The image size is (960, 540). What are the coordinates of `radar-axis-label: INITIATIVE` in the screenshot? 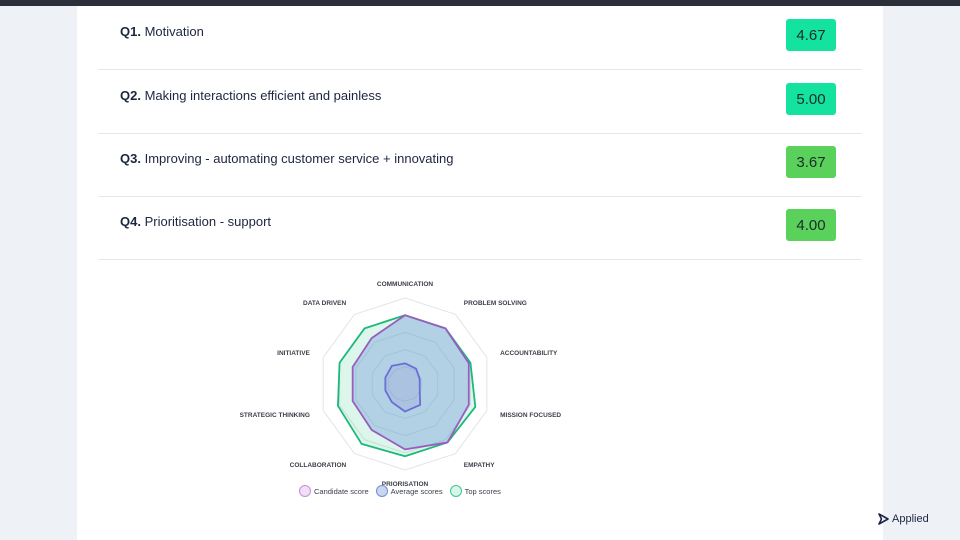 It's located at (293, 353).